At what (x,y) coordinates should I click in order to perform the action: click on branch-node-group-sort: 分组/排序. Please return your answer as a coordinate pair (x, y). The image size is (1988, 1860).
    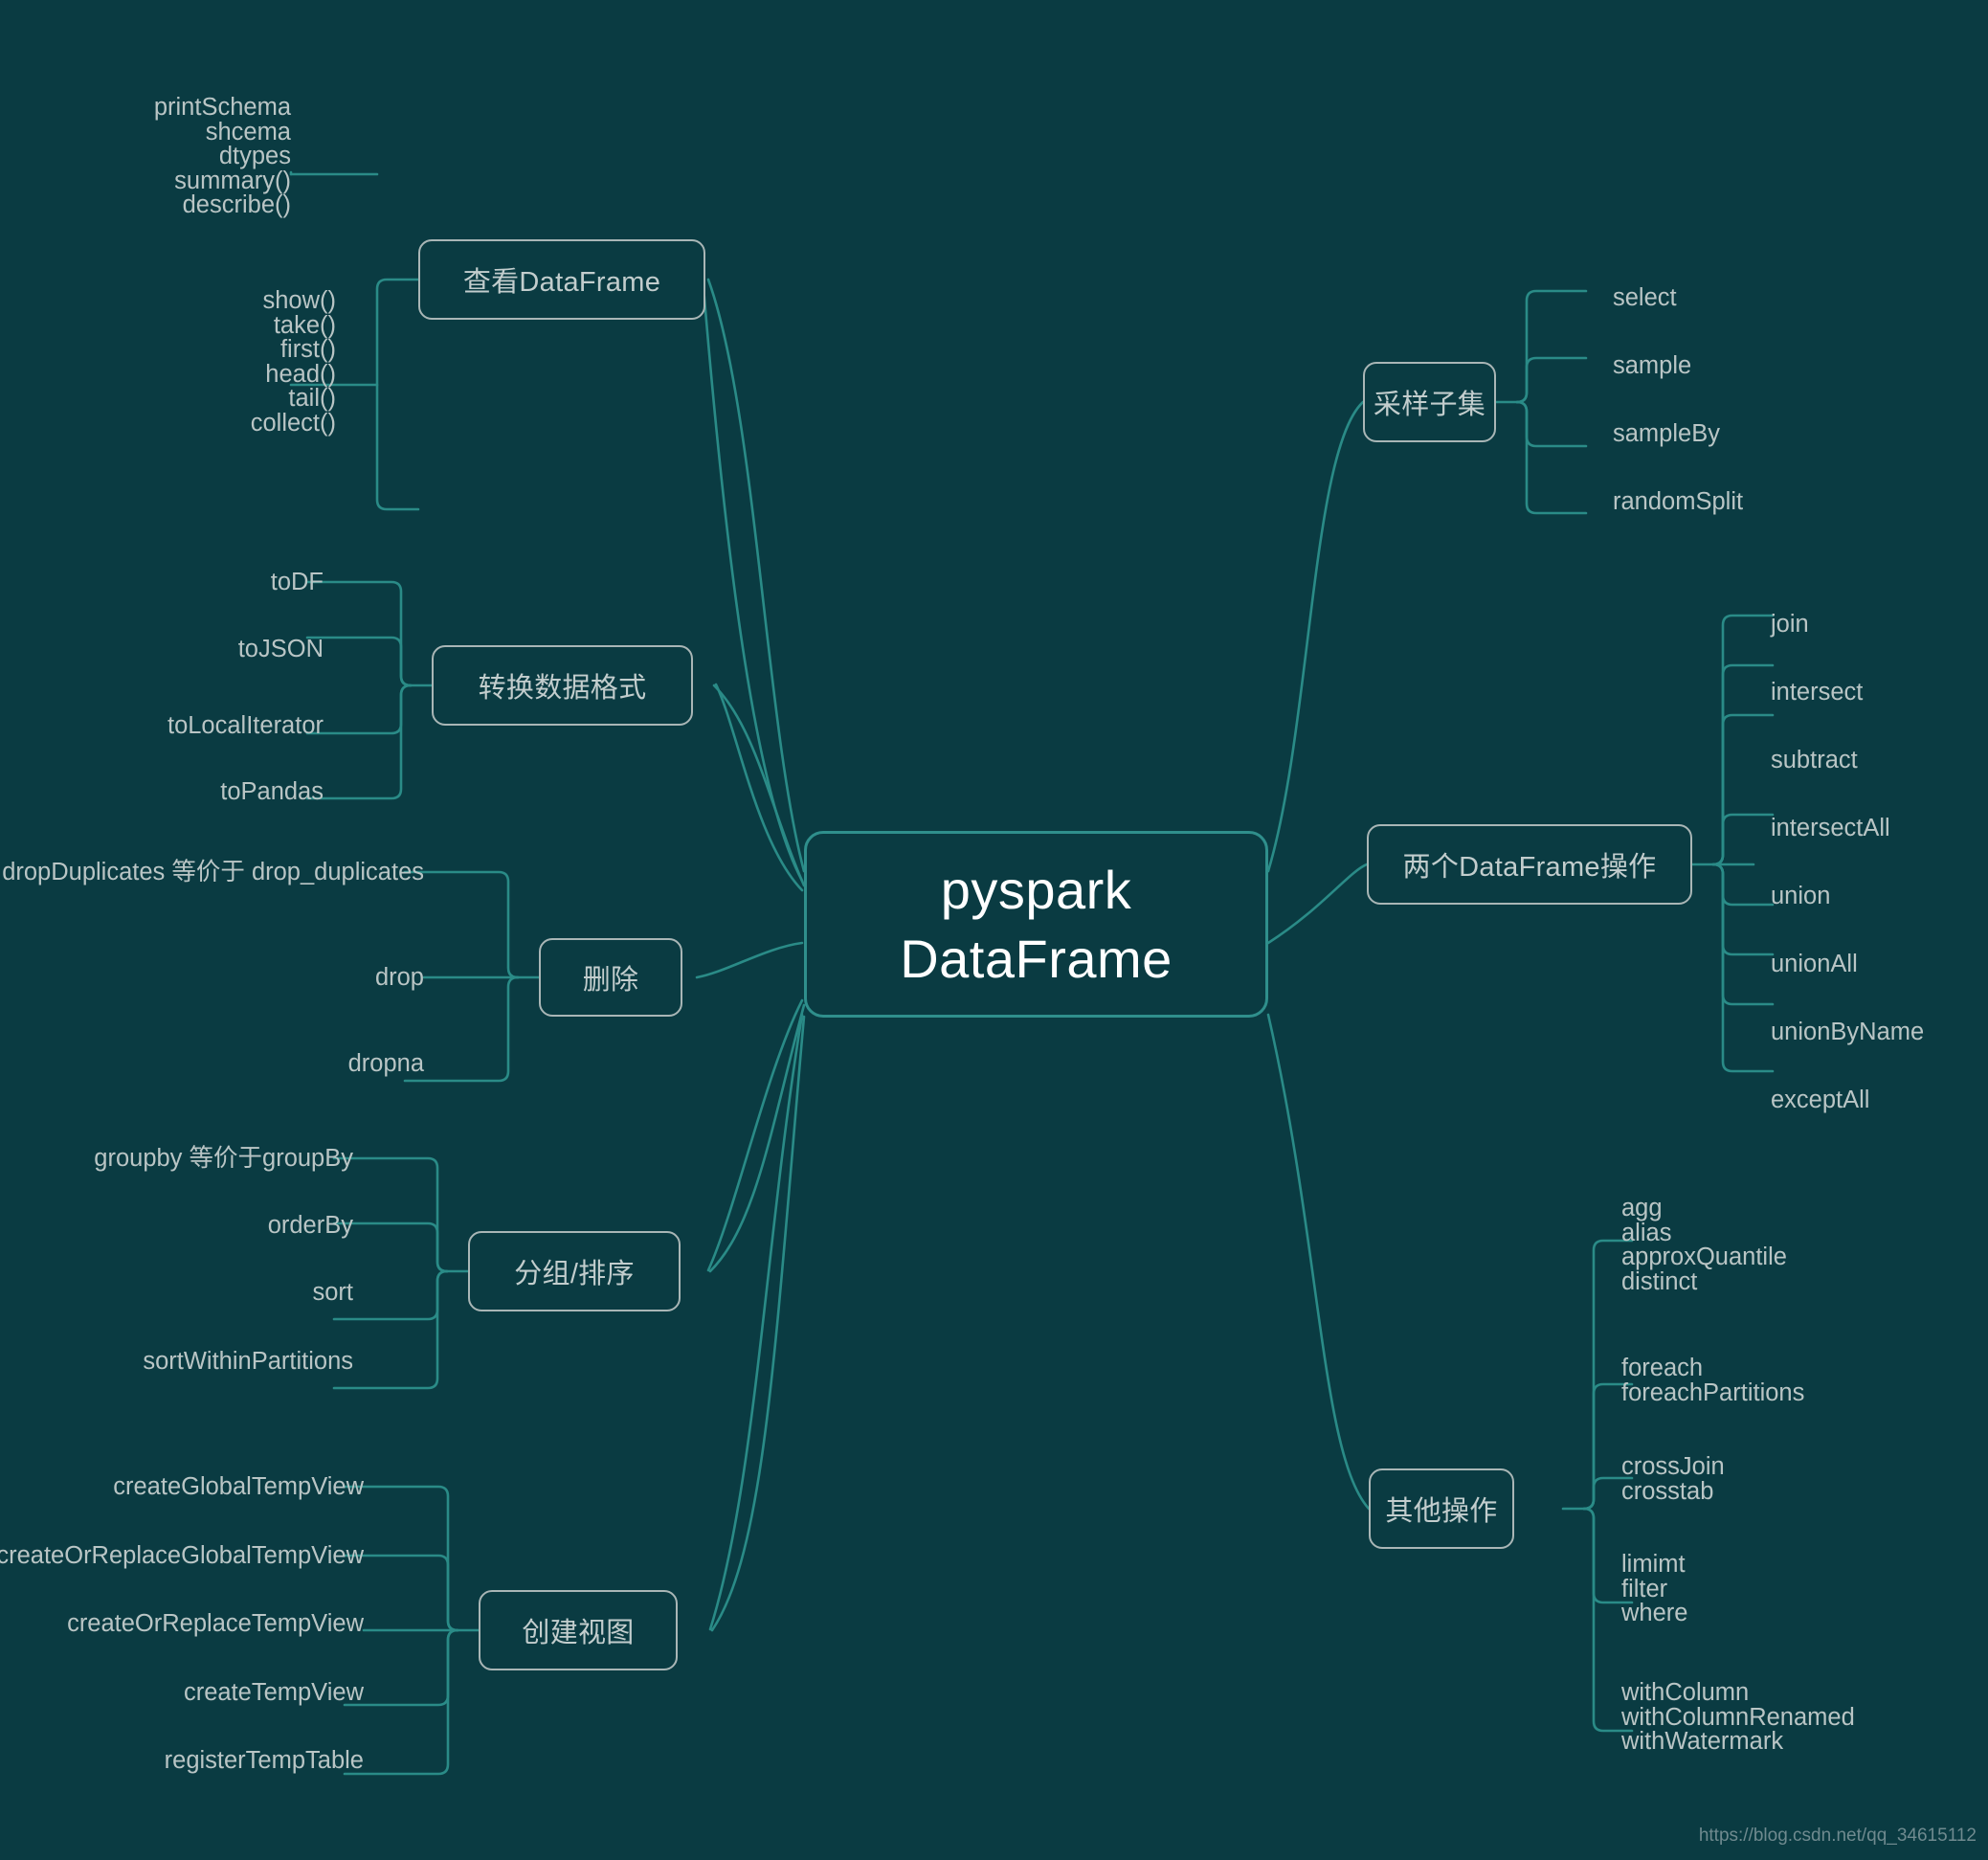
    Looking at the image, I should click on (574, 1271).